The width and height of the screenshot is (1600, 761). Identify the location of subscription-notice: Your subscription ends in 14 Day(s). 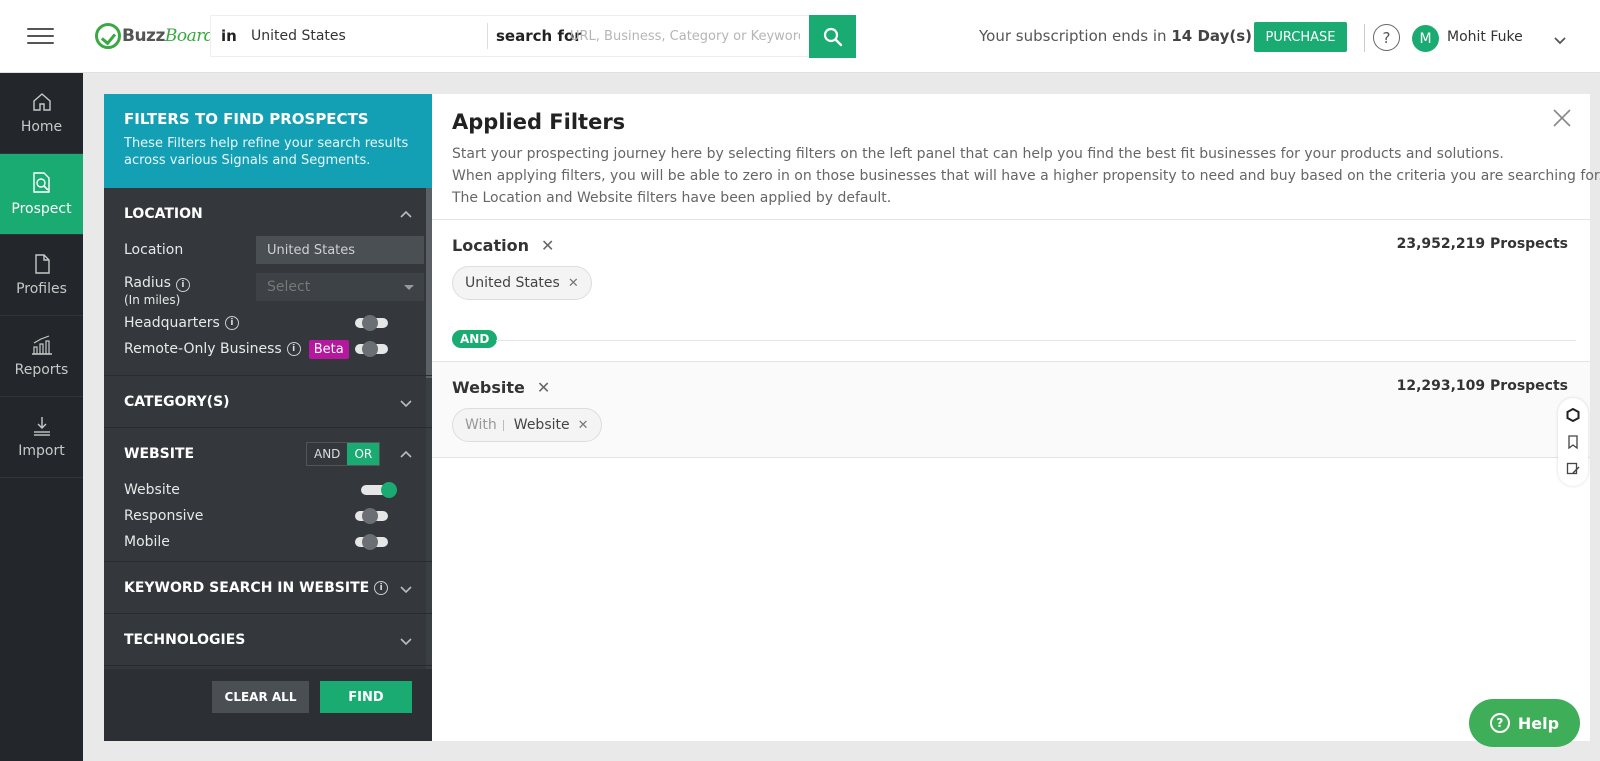
(1115, 36).